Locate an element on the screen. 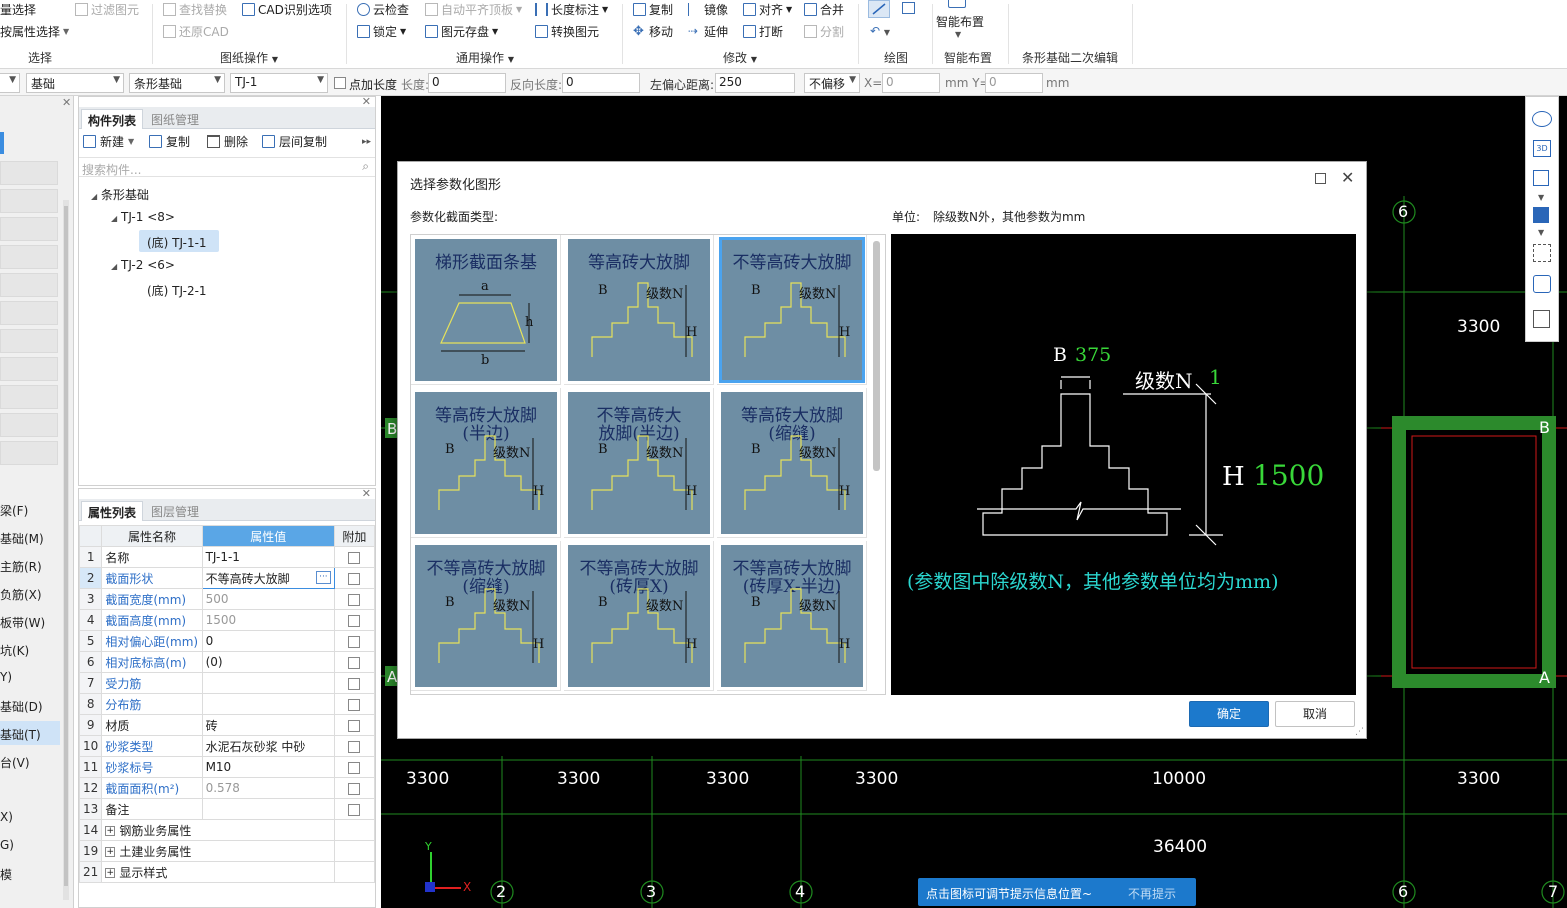 This screenshot has height=908, width=1567. tab-drawing-management: 图纸管理 is located at coordinates (175, 119).